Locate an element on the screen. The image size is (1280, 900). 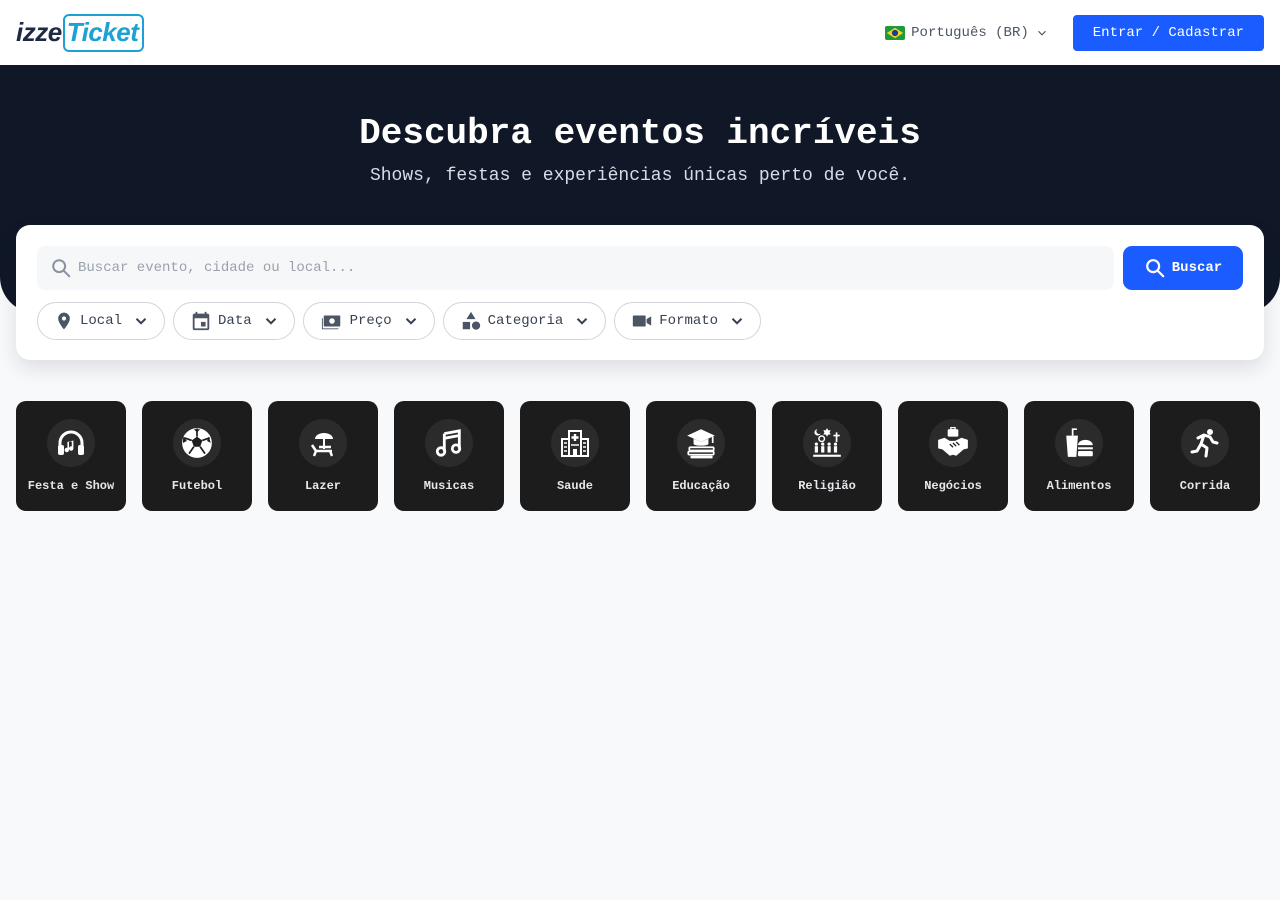
filter-local-label: Local is located at coordinates (101, 321).